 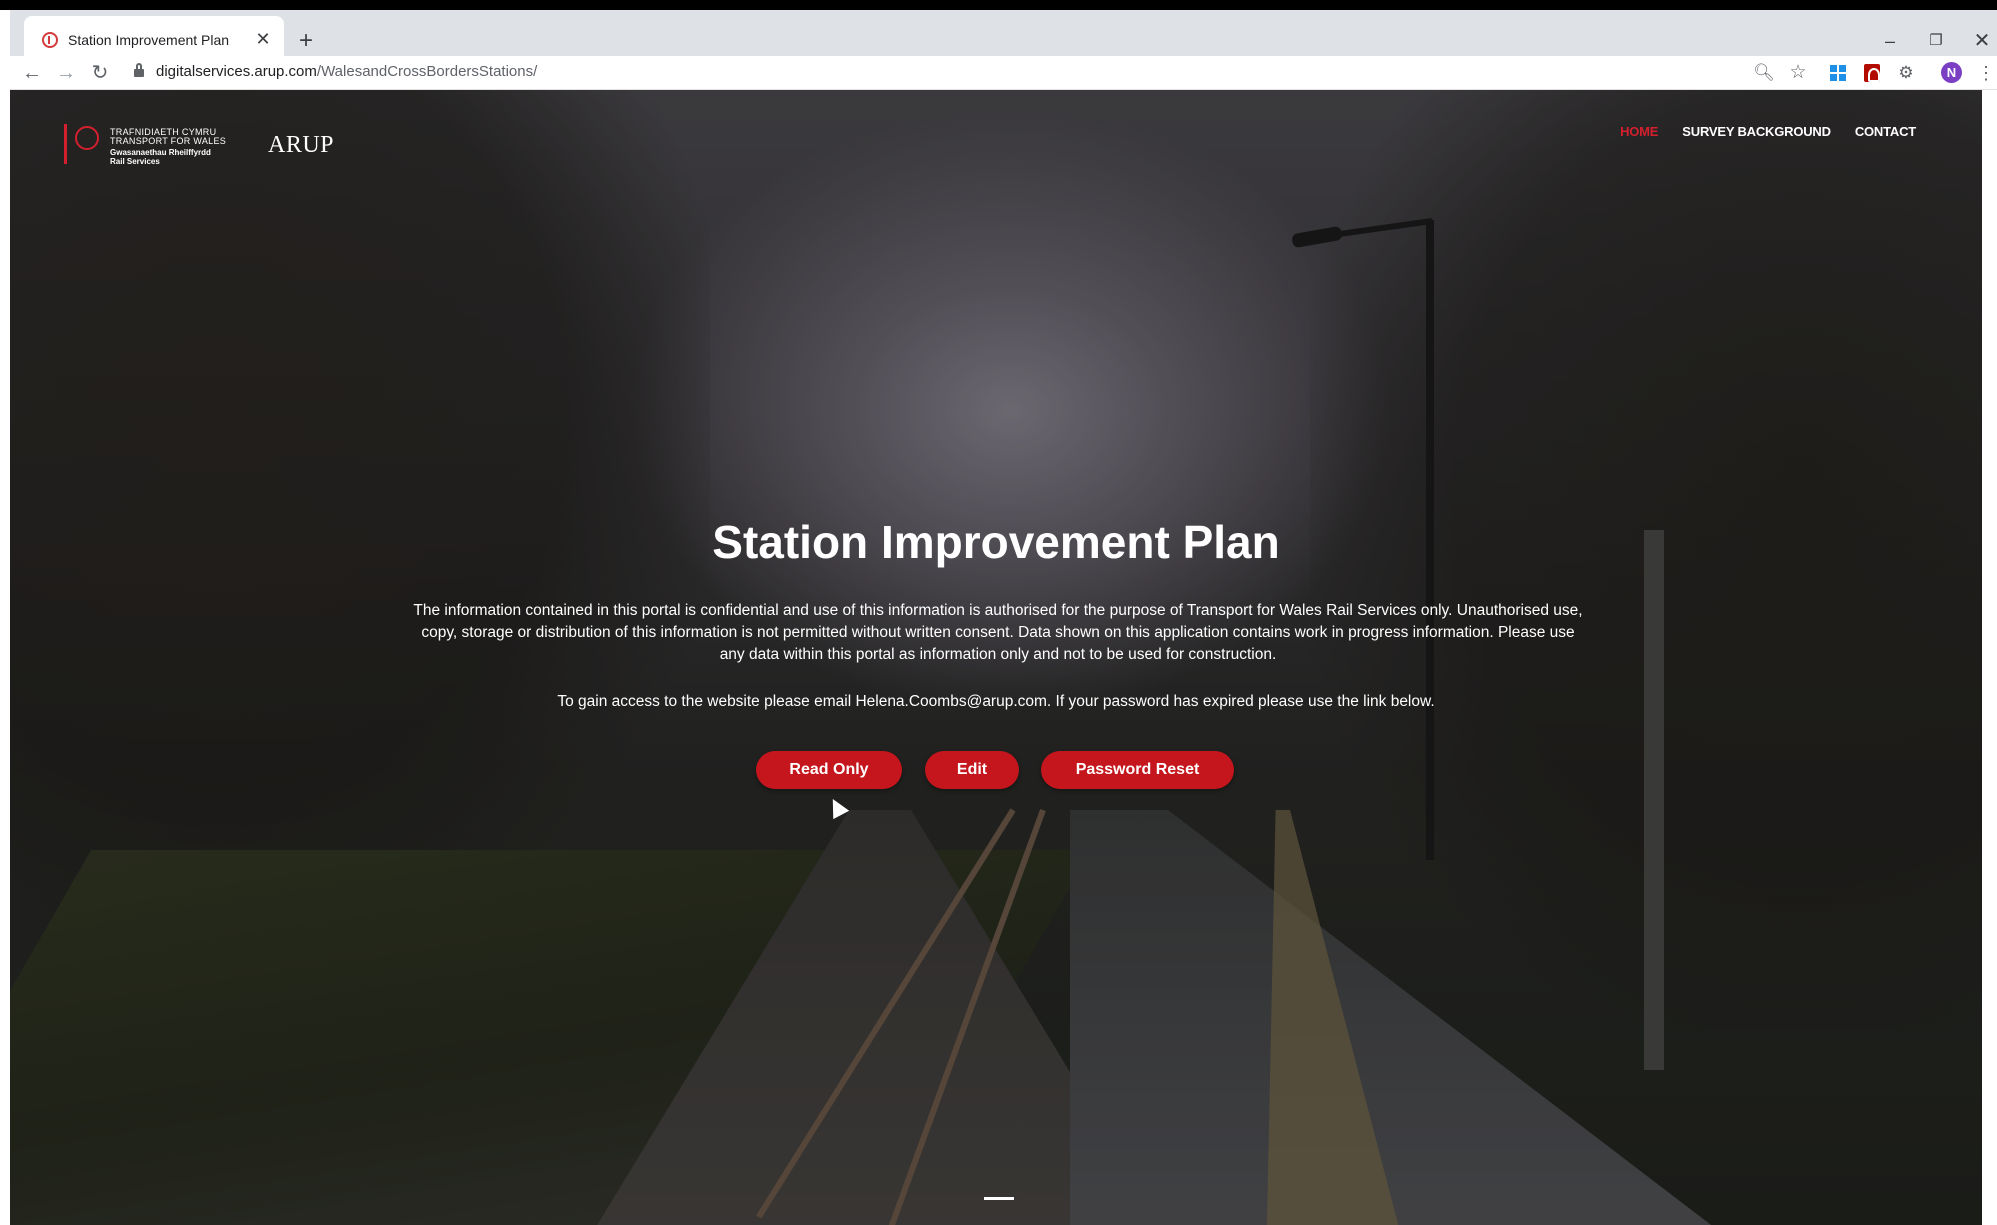 What do you see at coordinates (1885, 131) in the screenshot?
I see `nav-contact: CONTACT` at bounding box center [1885, 131].